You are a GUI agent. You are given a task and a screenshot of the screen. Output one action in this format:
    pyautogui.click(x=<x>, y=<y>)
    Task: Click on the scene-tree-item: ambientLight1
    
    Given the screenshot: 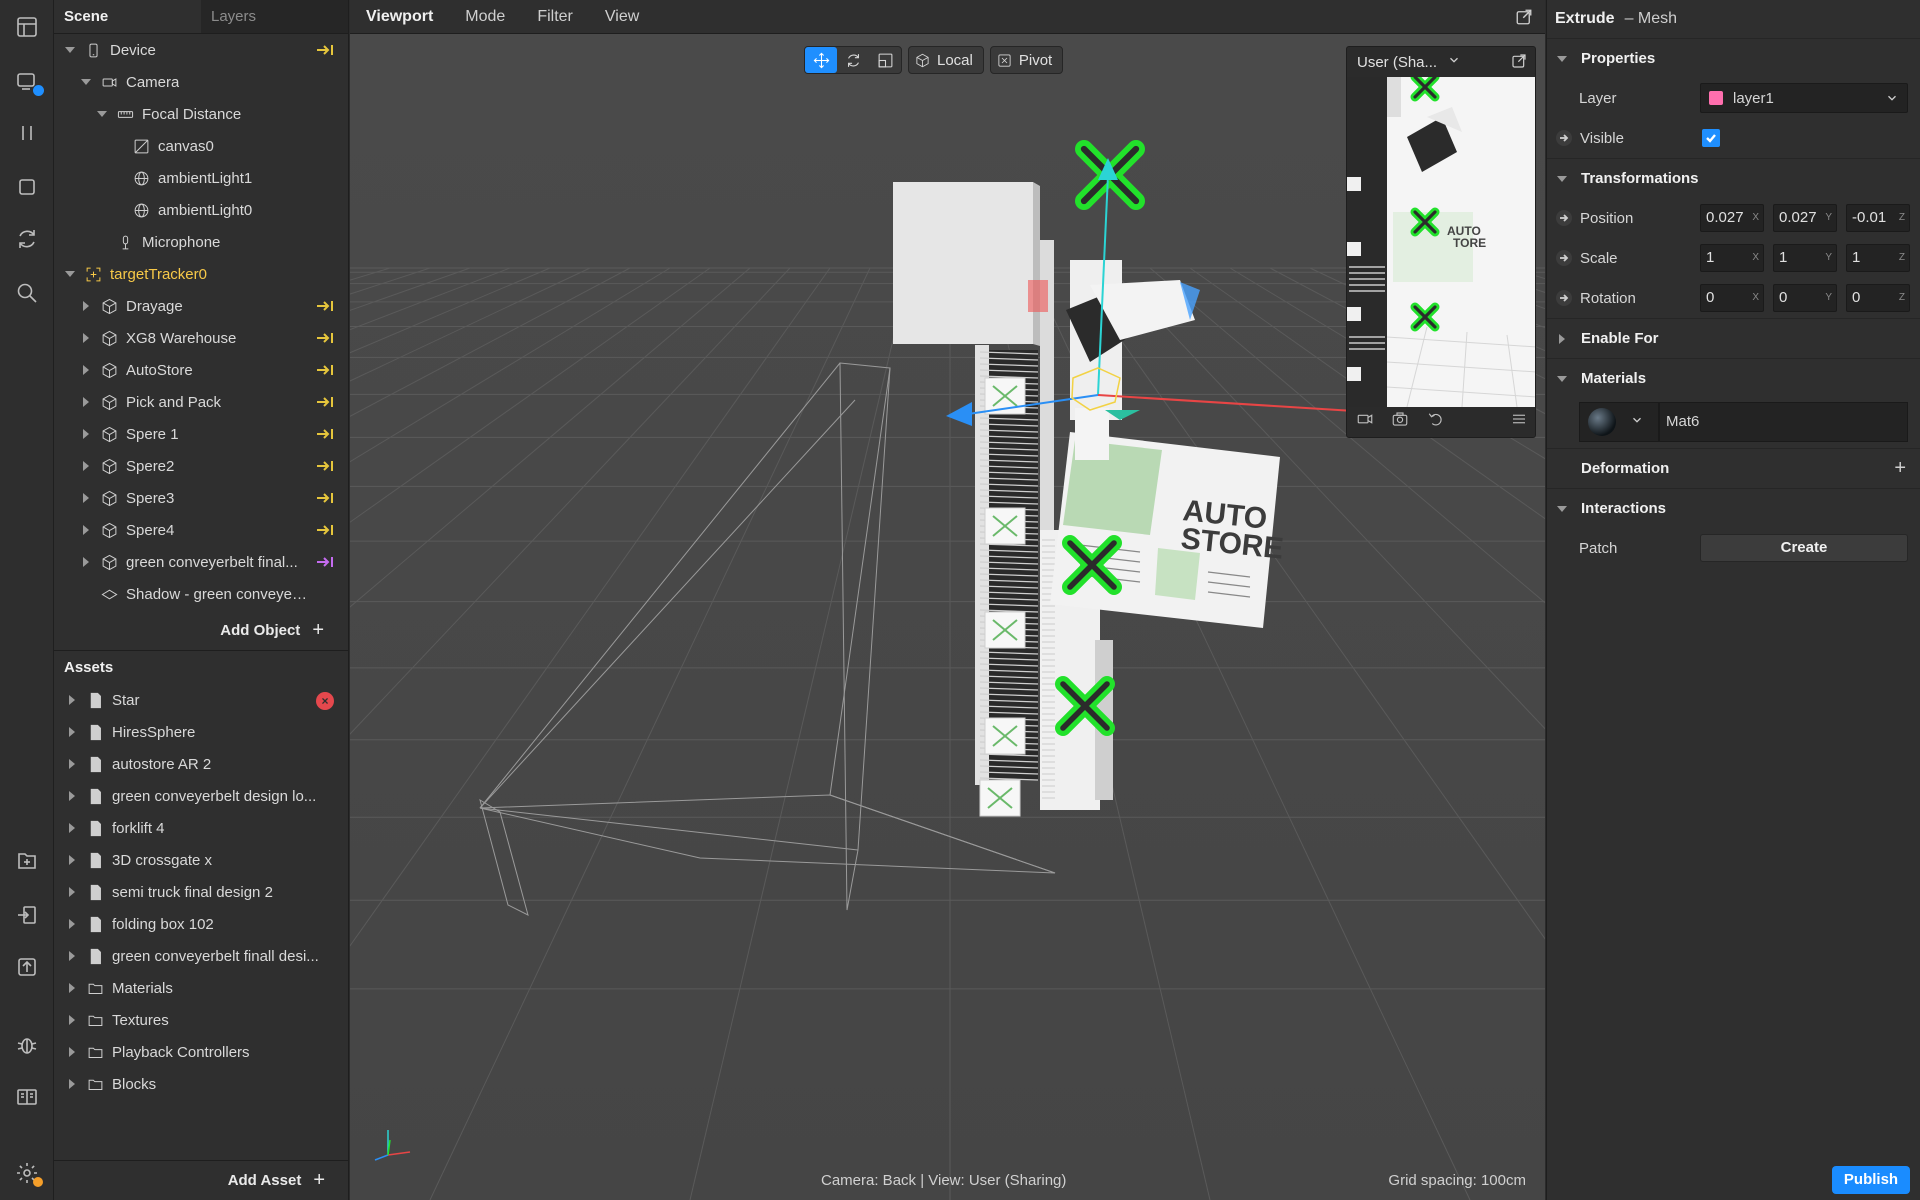 What is the action you would take?
    pyautogui.click(x=201, y=178)
    